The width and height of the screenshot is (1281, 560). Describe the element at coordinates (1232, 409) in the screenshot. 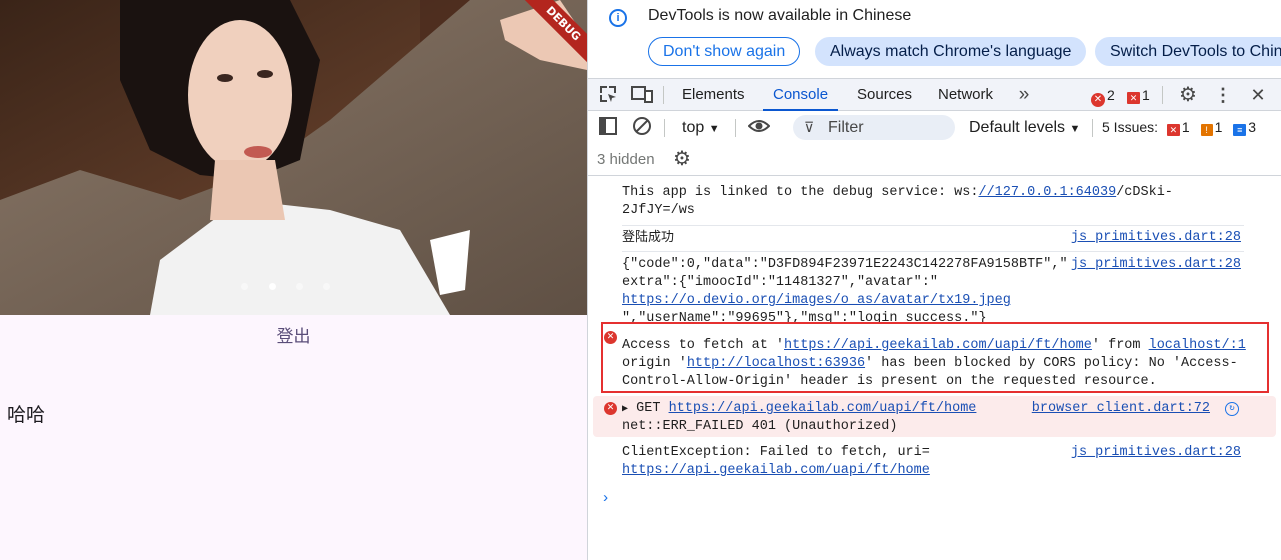

I see `network-request-icon: ↻` at that location.